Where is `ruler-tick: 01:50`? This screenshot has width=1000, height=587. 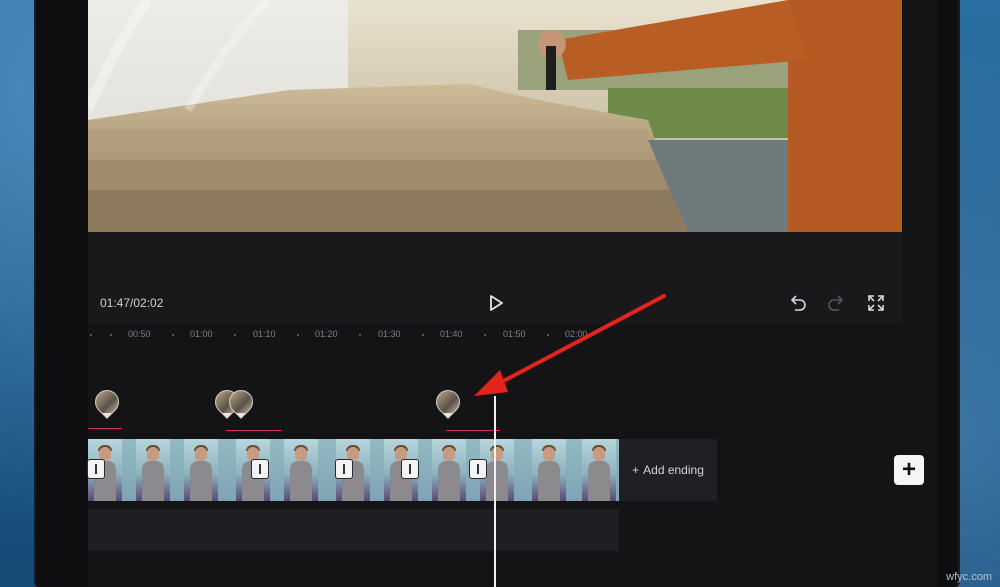
ruler-tick: 01:50 is located at coordinates (514, 334).